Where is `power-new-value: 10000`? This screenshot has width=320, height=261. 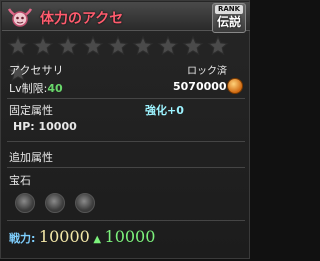 power-new-value: 10000 is located at coordinates (130, 236).